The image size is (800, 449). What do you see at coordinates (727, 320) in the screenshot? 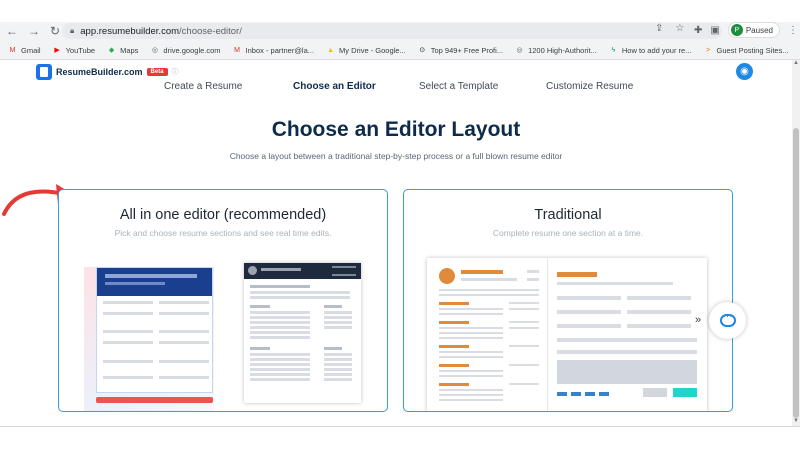
I see `chat-icon` at bounding box center [727, 320].